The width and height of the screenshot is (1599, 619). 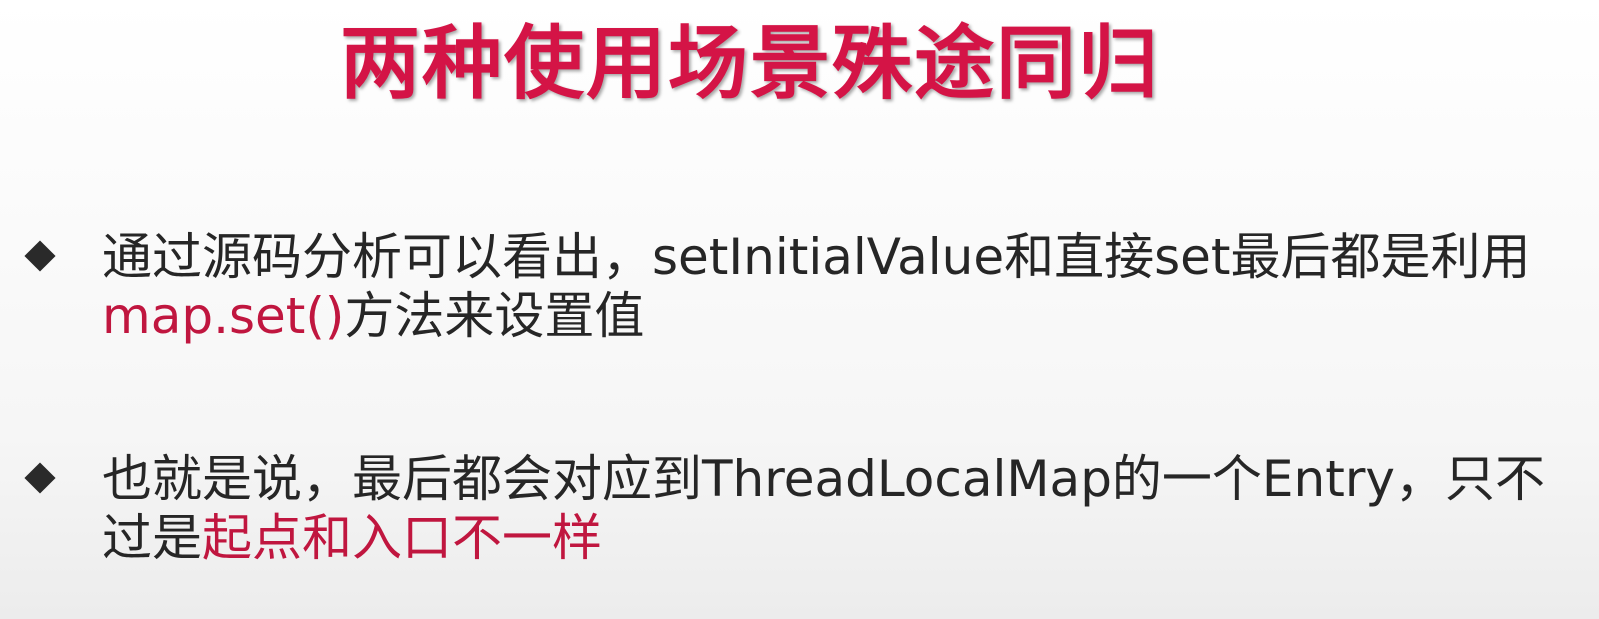 What do you see at coordinates (750, 63) in the screenshot?
I see `slide-title: 两种使用场景殊途同归` at bounding box center [750, 63].